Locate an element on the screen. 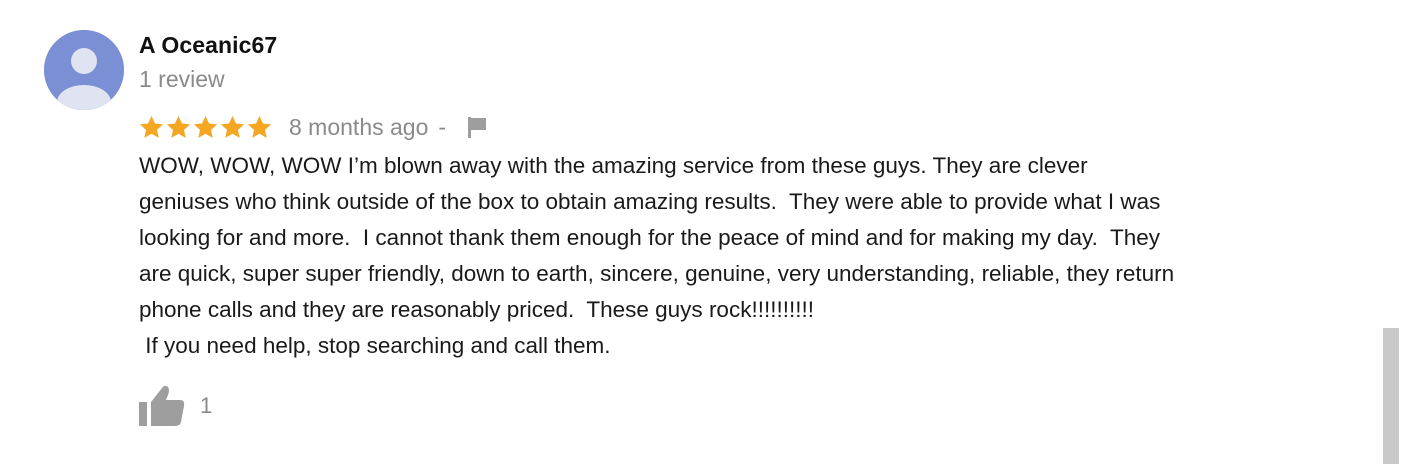 This screenshot has width=1414, height=464. avatar is located at coordinates (84, 70).